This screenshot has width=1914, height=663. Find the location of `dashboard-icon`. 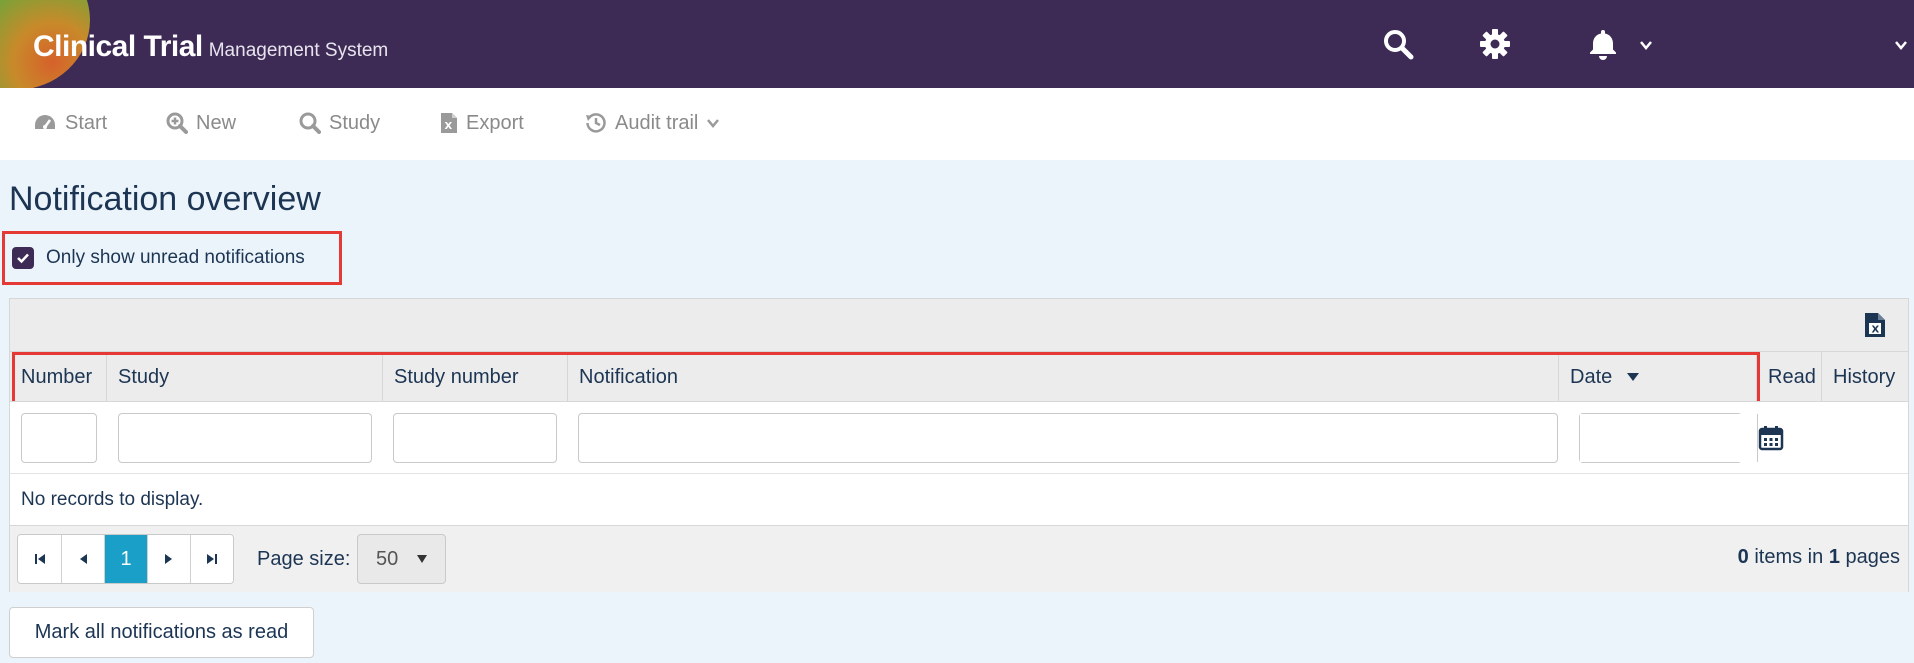

dashboard-icon is located at coordinates (45, 122).